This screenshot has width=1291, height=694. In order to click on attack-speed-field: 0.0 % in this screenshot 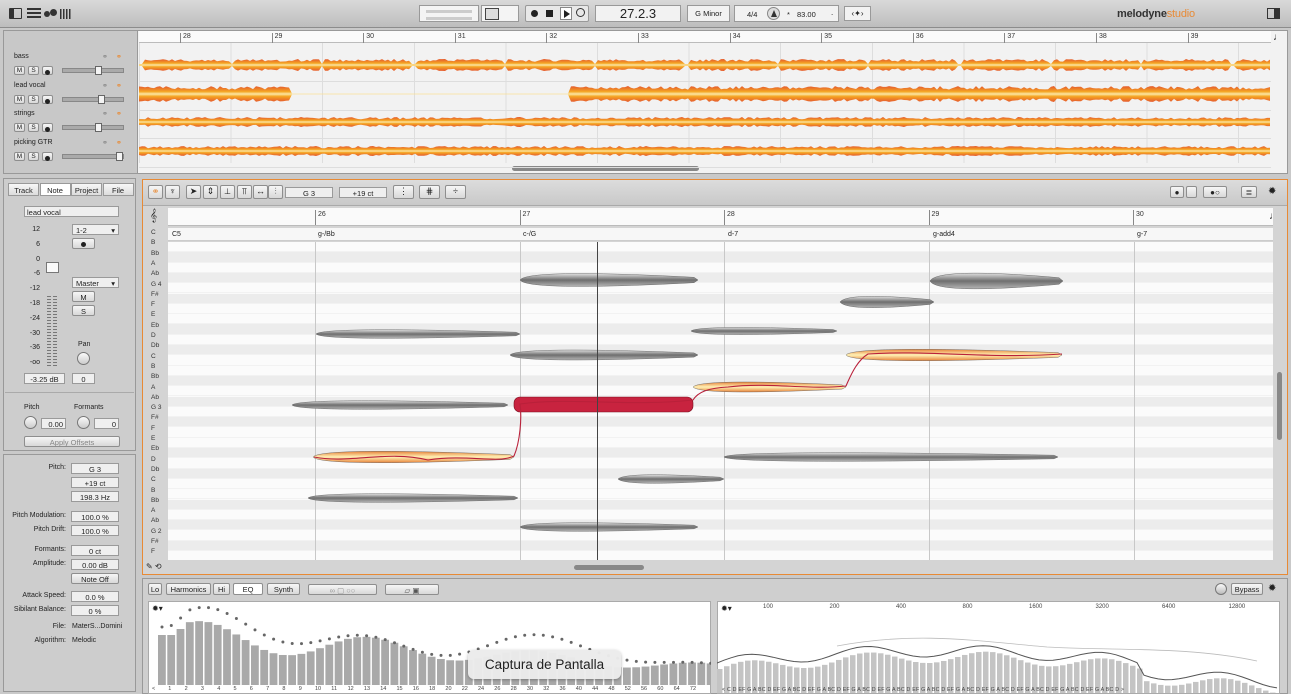, I will do `click(95, 596)`.